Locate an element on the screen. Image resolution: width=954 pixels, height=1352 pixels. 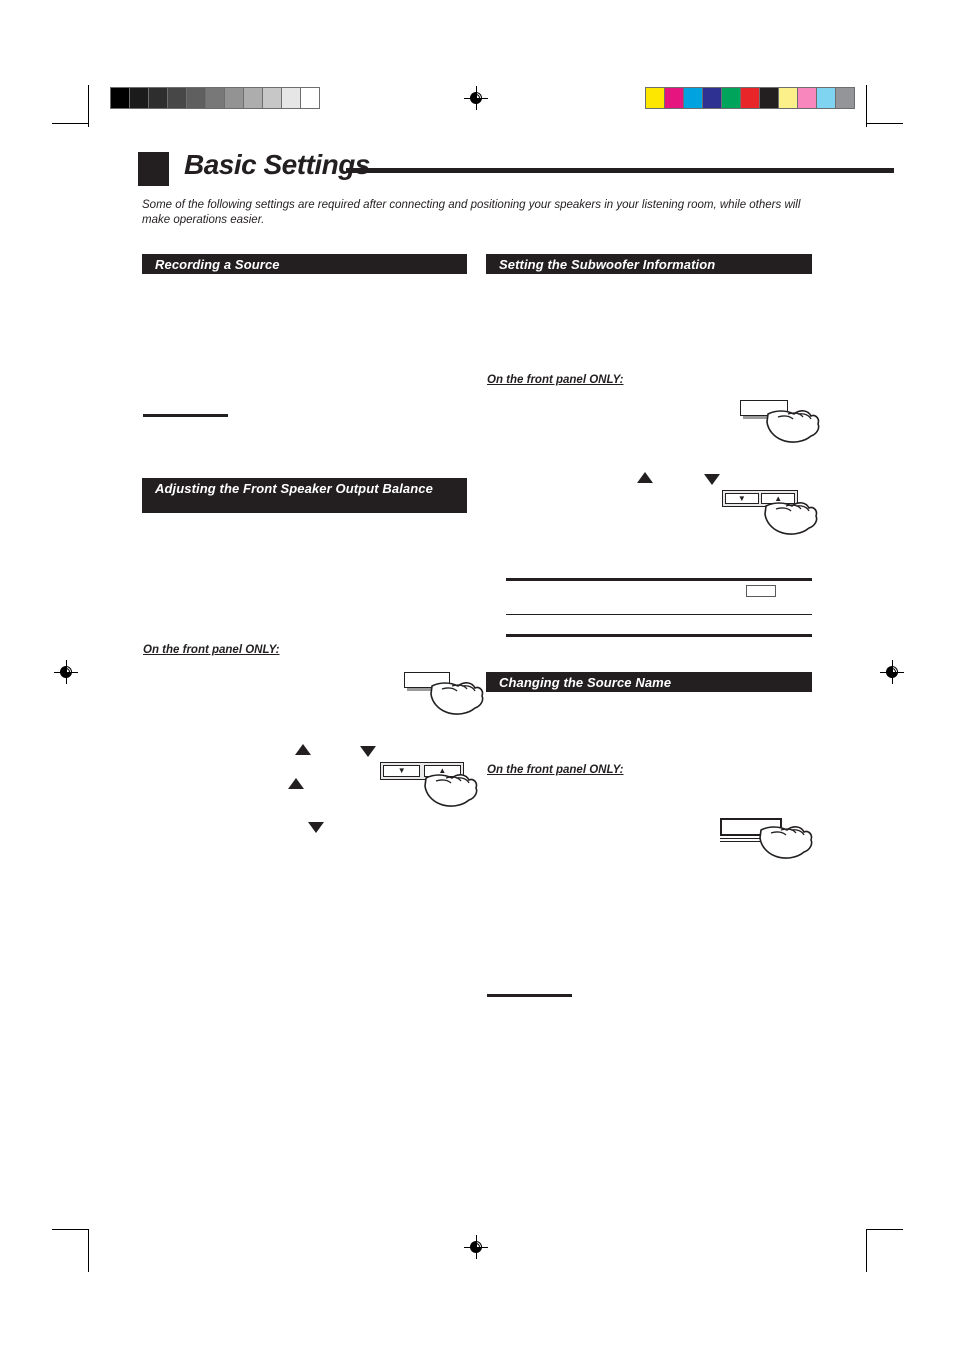
section-header-setting-the-subwoofer-information: Setting the Subwoofer Information is located at coordinates (649, 264).